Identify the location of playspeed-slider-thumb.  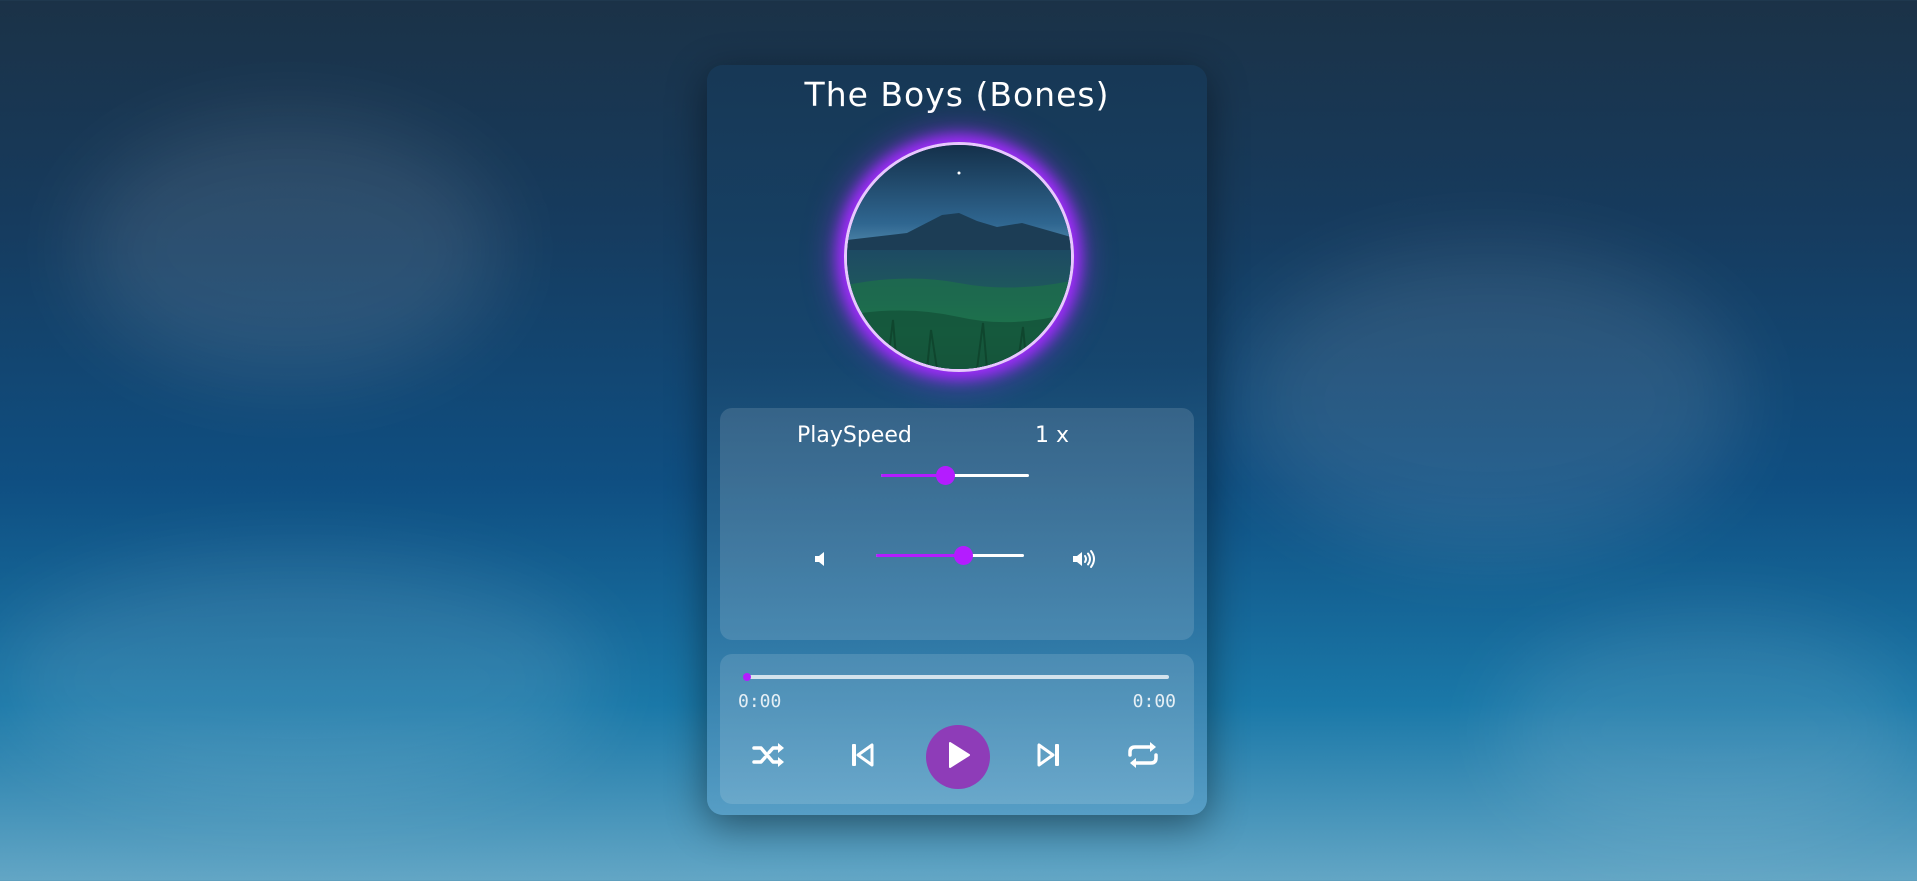
(945, 475).